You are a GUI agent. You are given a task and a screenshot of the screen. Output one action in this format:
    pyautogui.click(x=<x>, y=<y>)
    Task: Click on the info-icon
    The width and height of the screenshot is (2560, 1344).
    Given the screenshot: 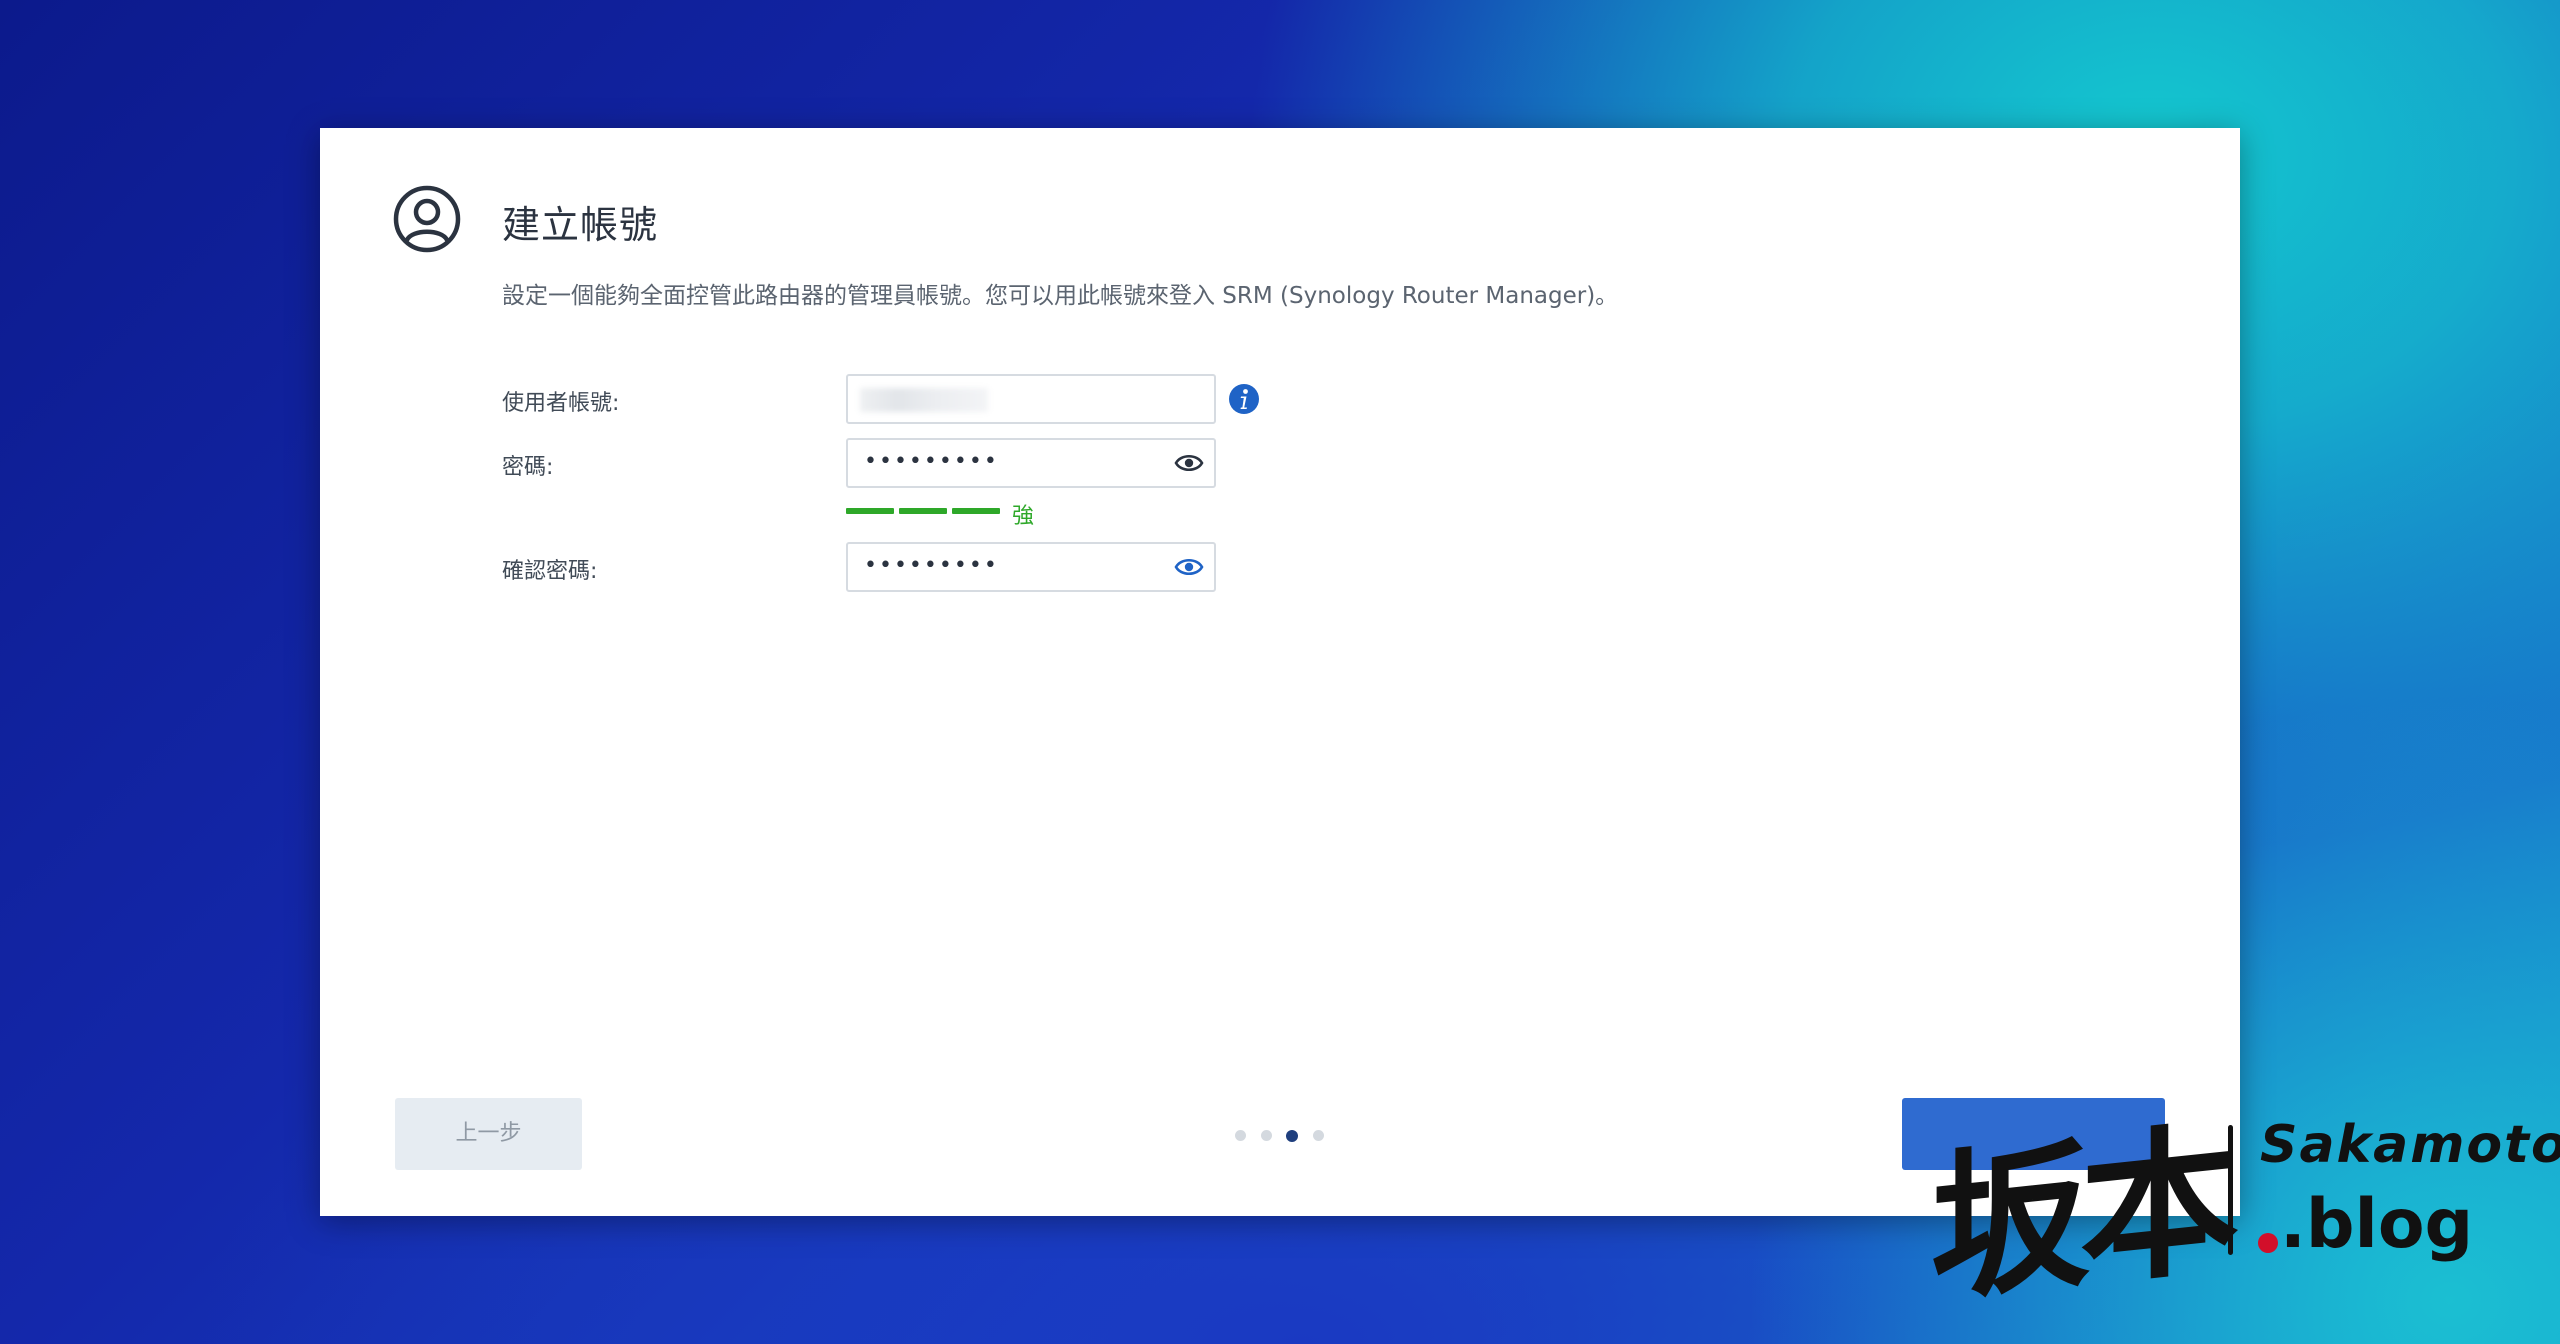 What is the action you would take?
    pyautogui.click(x=1244, y=399)
    